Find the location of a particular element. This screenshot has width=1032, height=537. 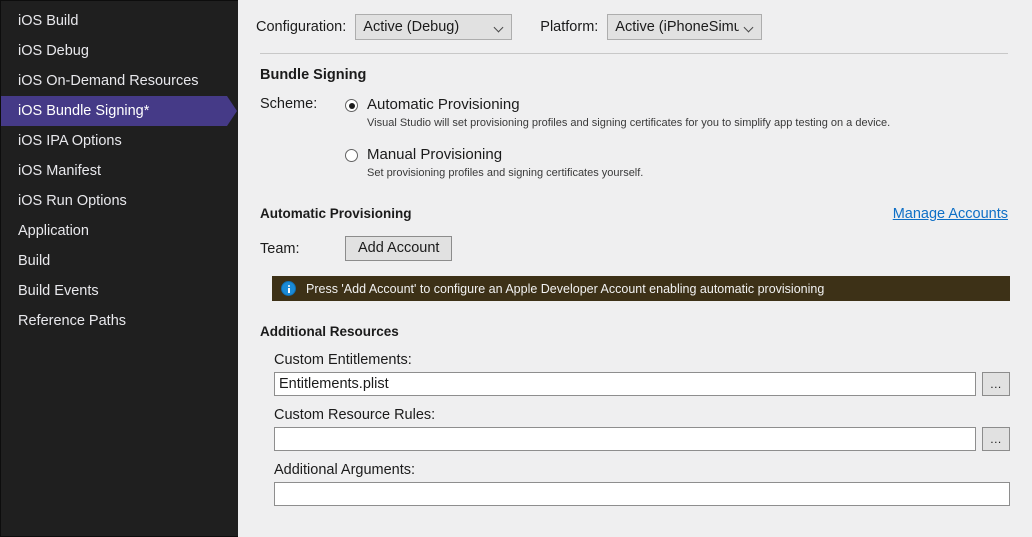

sidebar-item-ios-ipa-options: iOS IPA Options is located at coordinates (119, 141).